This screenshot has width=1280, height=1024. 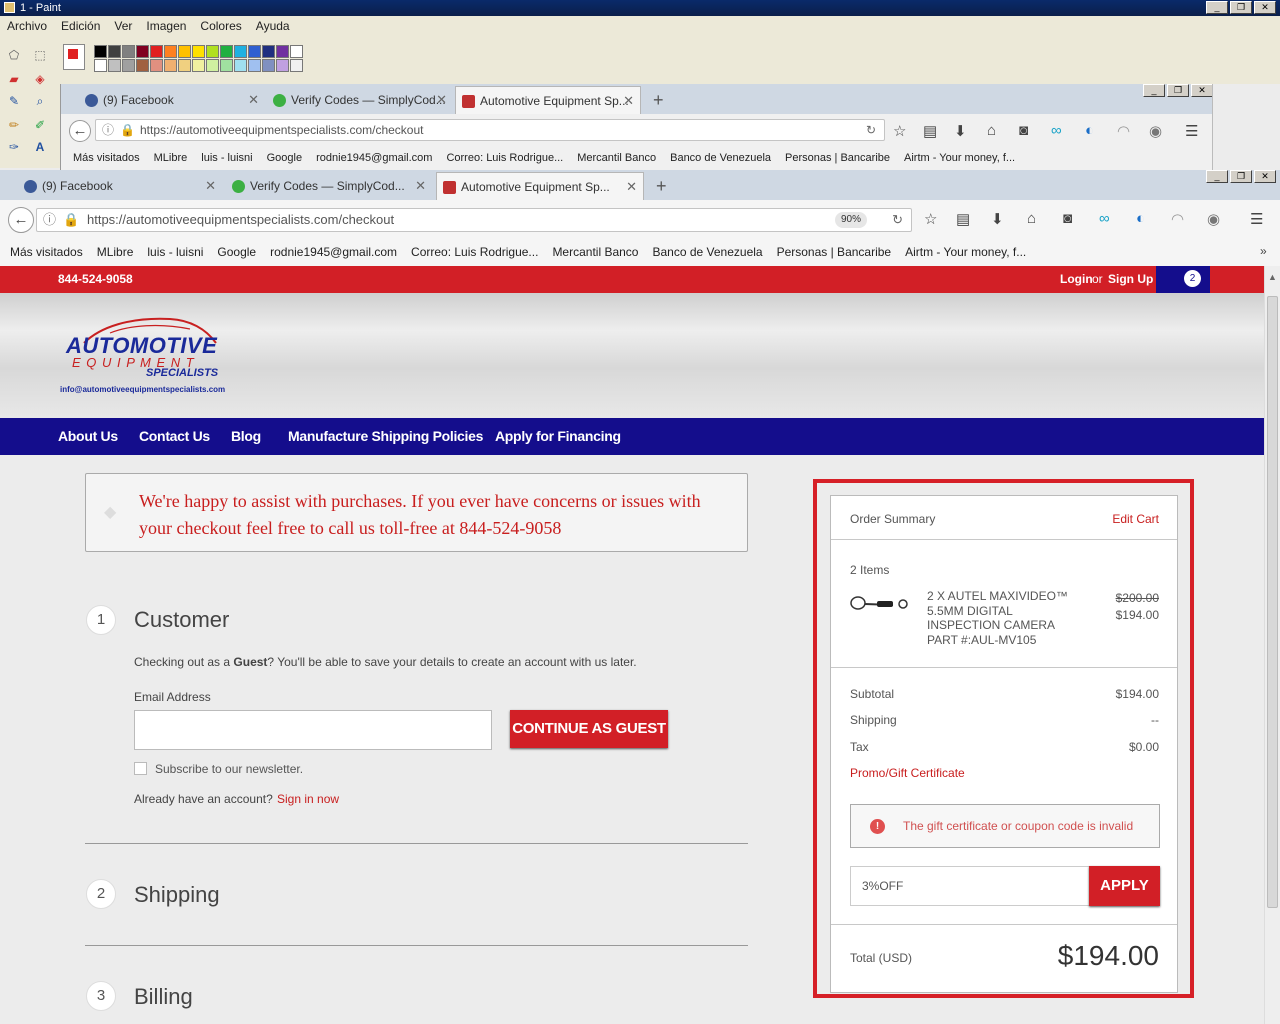 I want to click on pencil-icon: ✏, so click(x=14, y=125).